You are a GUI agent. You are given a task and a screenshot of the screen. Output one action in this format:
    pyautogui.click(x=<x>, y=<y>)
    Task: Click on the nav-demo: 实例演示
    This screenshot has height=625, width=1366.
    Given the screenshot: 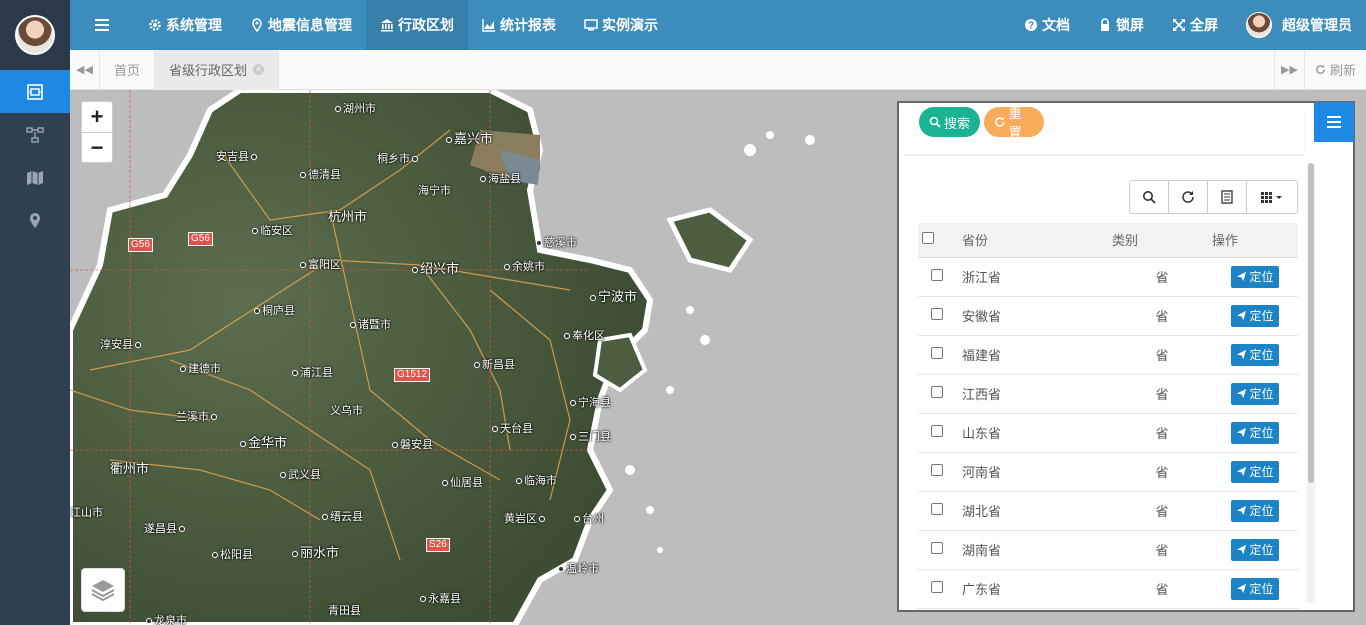 What is the action you would take?
    pyautogui.click(x=621, y=25)
    